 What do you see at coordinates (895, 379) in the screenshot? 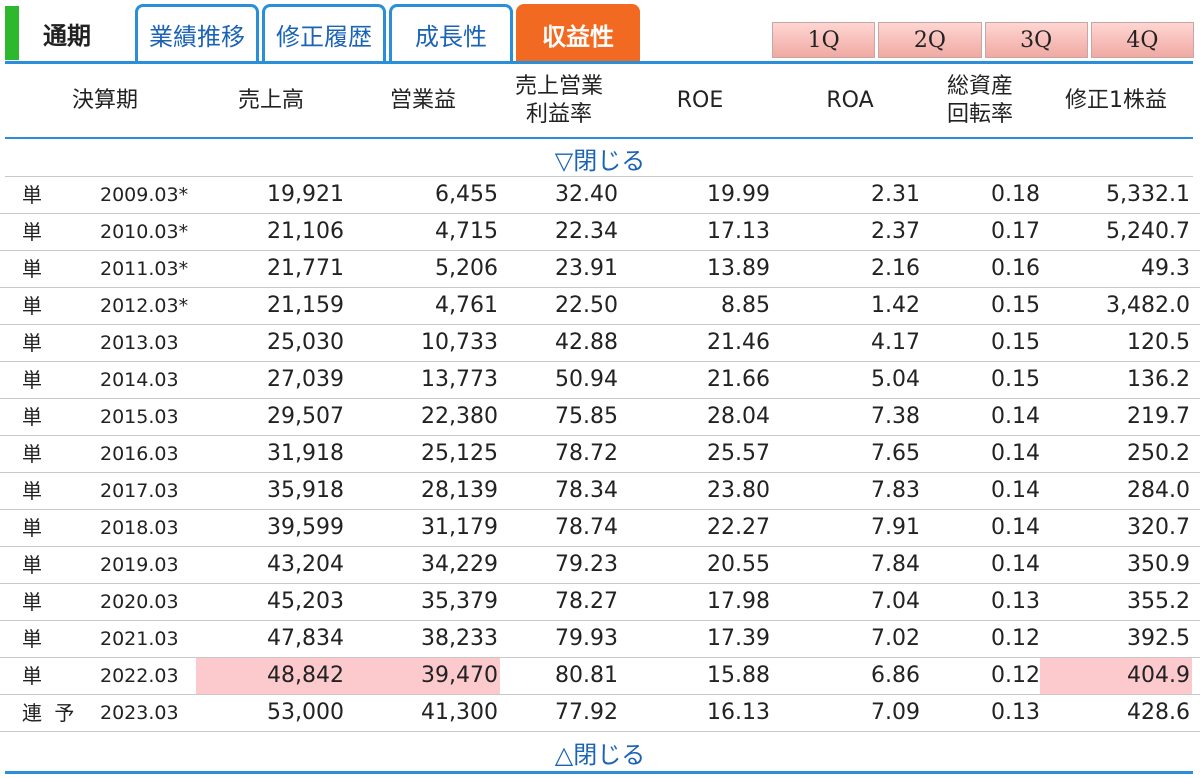
I see `roa-cell: 5.04` at bounding box center [895, 379].